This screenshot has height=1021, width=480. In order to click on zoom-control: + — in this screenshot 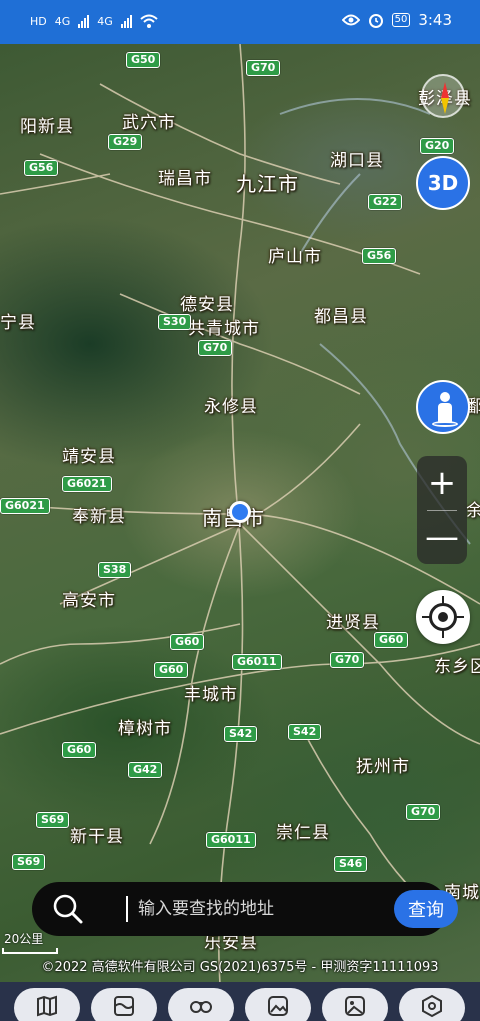, I will do `click(442, 510)`.